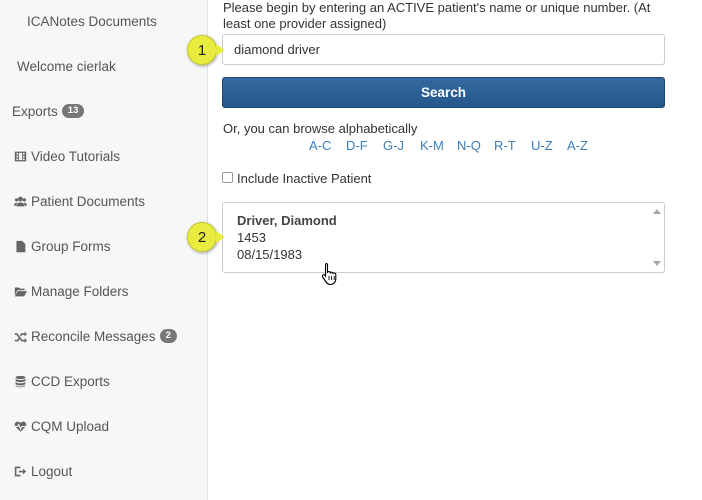 This screenshot has width=702, height=500. Describe the element at coordinates (469, 145) in the screenshot. I see `browse-link-n-q: N-Q` at that location.